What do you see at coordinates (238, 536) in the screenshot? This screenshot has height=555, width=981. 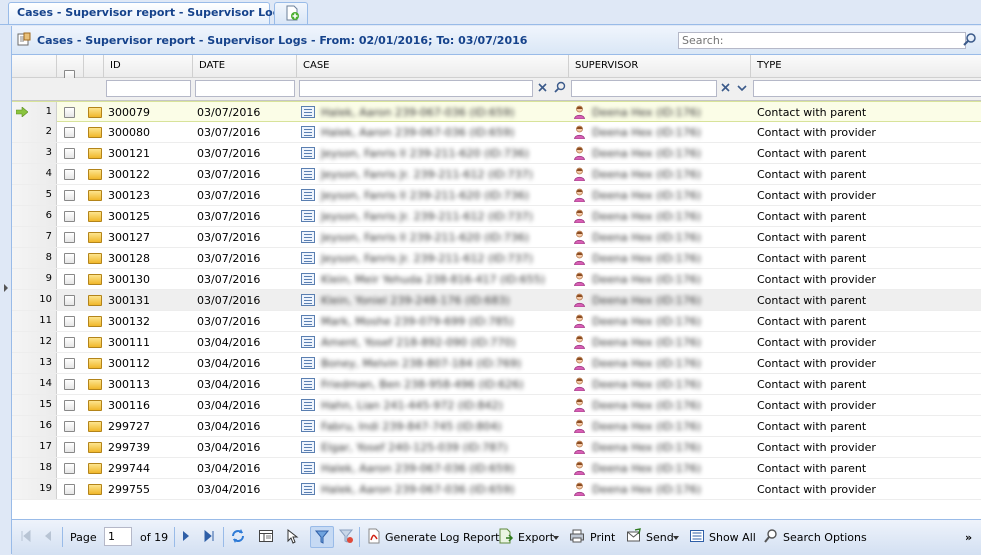 I see `refresh-icon` at bounding box center [238, 536].